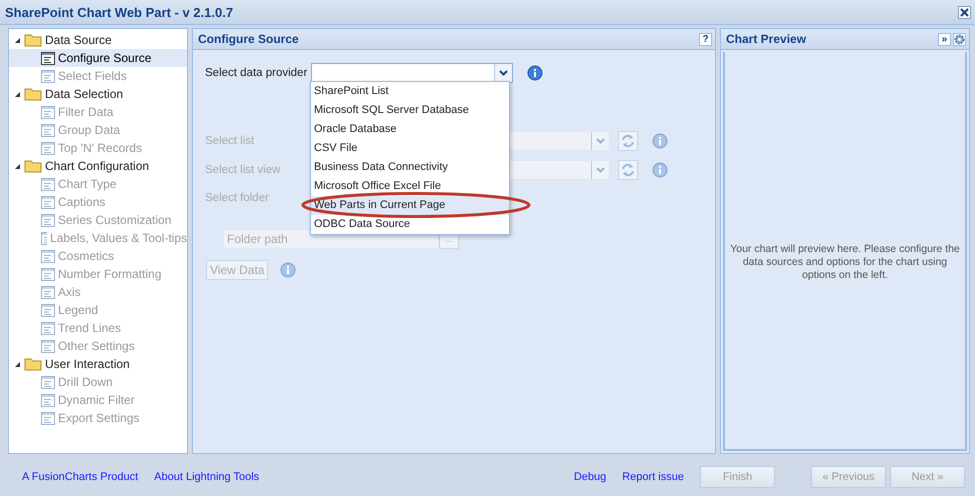 This screenshot has width=975, height=496. Describe the element at coordinates (964, 12) in the screenshot. I see `close-icon` at that location.